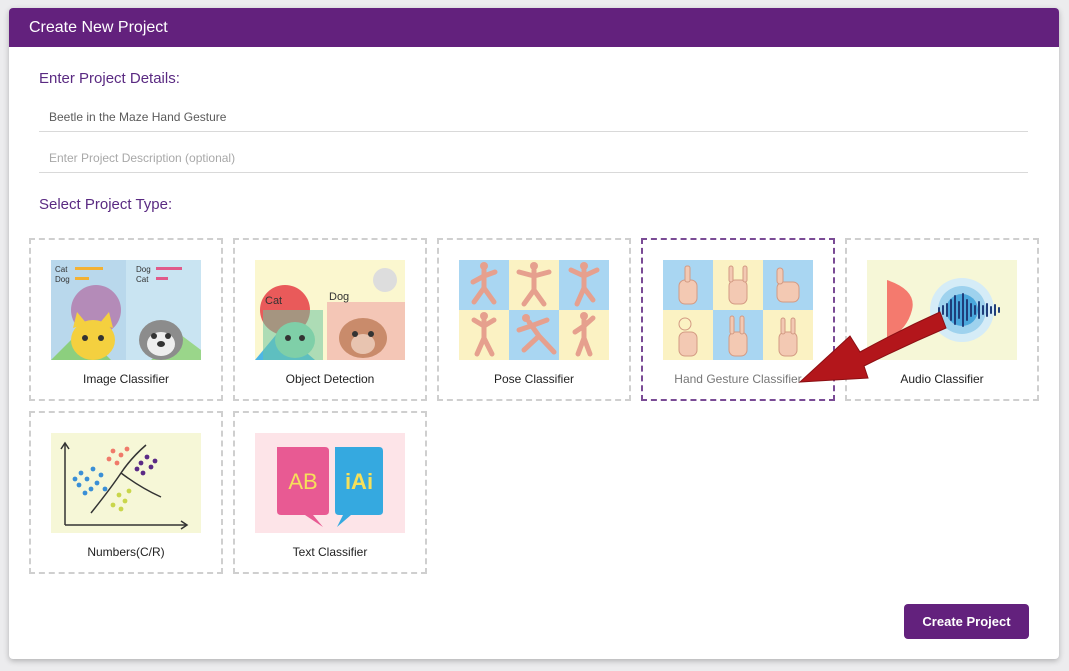 The height and width of the screenshot is (671, 1069). What do you see at coordinates (942, 379) in the screenshot?
I see `type-card-label: Audio Classifier` at bounding box center [942, 379].